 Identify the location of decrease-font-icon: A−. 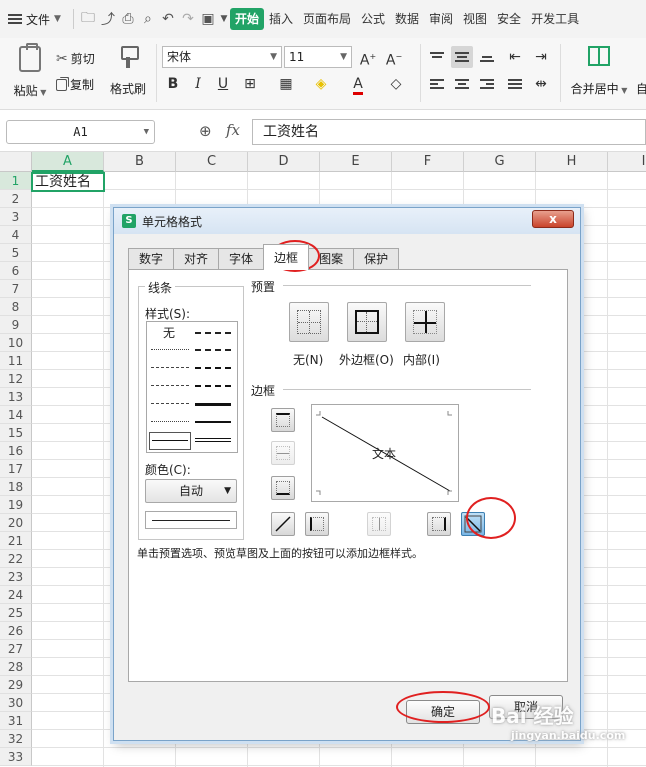
(394, 57).